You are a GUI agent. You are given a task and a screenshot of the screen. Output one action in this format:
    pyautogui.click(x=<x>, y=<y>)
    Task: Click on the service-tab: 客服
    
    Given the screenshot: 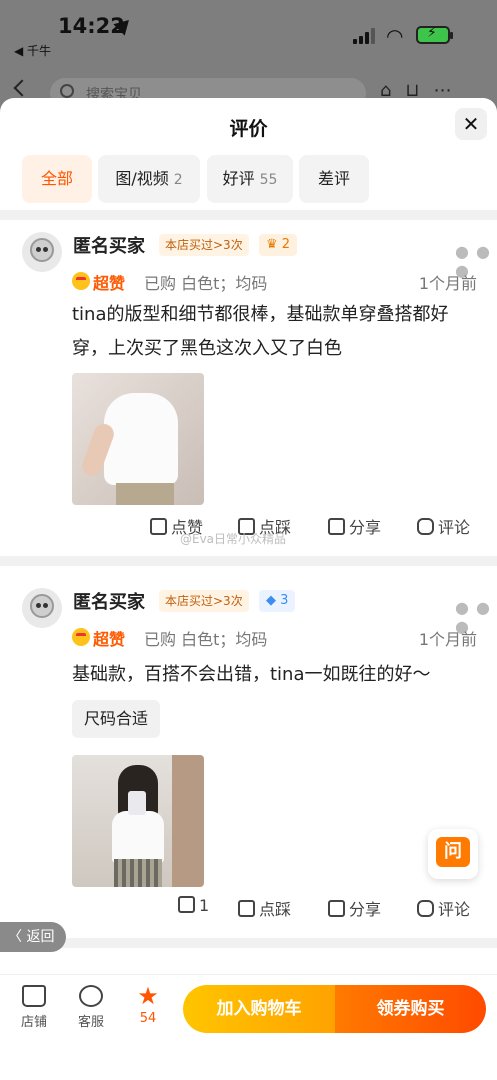 What is the action you would take?
    pyautogui.click(x=91, y=1007)
    